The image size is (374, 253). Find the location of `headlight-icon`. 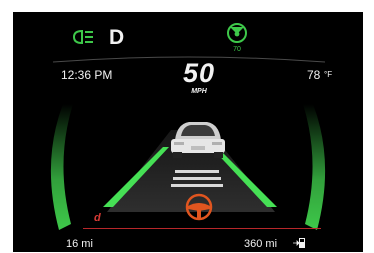

headlight-icon is located at coordinates (82, 37).